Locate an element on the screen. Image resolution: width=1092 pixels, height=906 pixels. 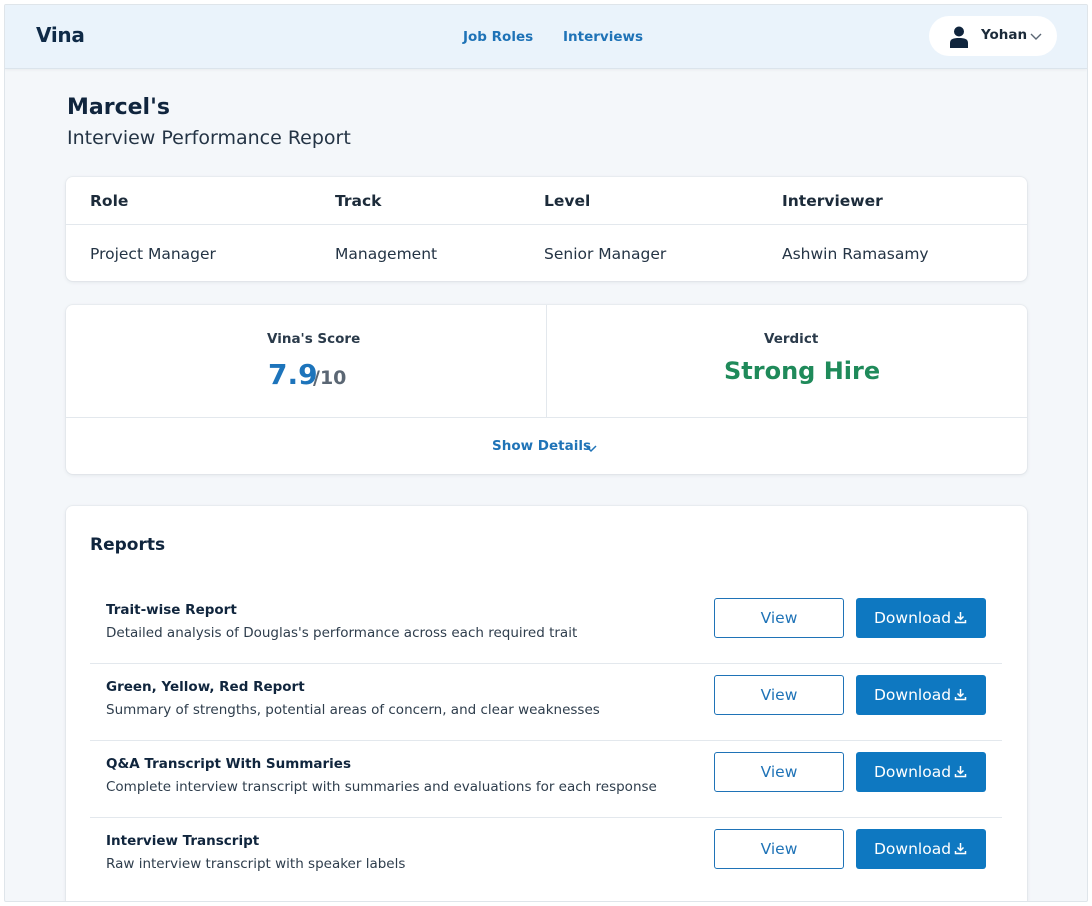
header-level: Level is located at coordinates (567, 201).